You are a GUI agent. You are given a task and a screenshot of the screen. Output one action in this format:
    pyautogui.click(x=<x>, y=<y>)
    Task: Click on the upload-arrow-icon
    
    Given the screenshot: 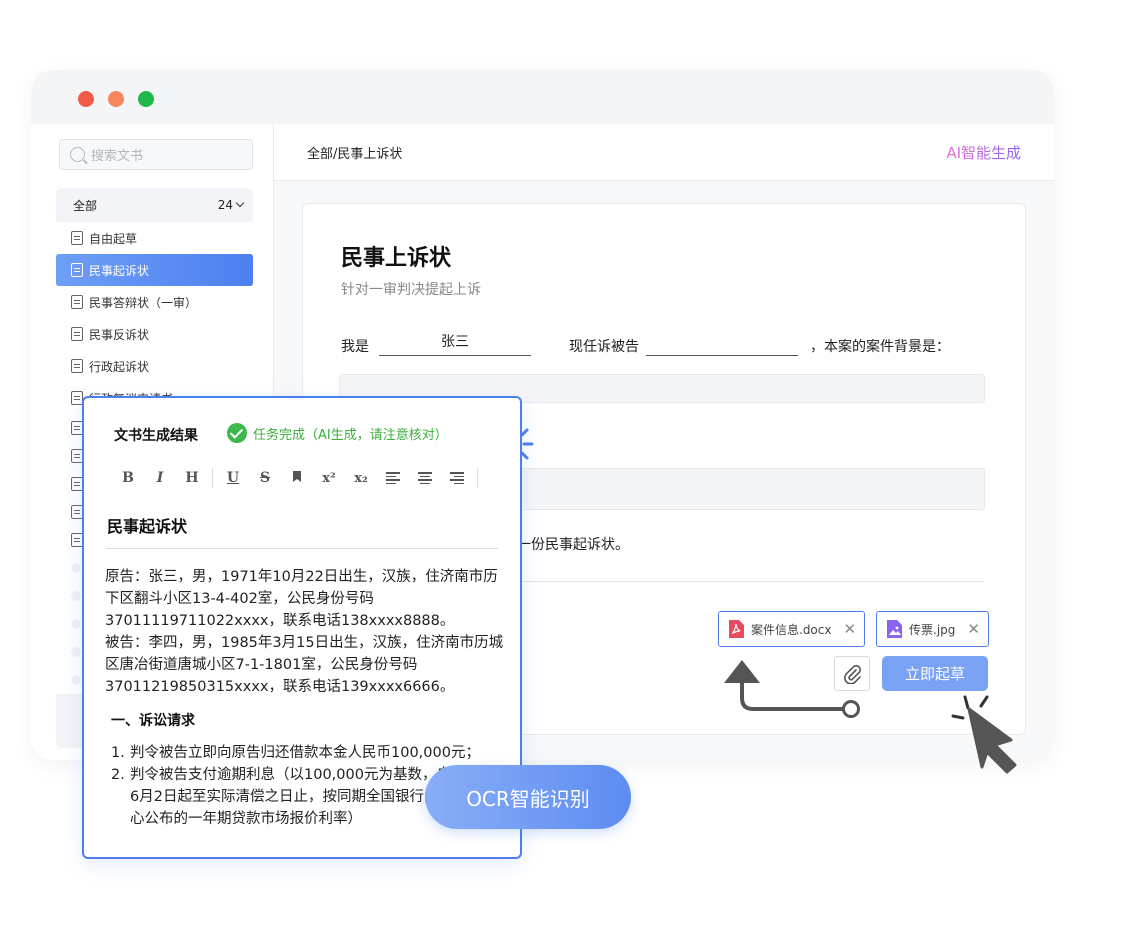 What is the action you would take?
    pyautogui.click(x=792, y=689)
    